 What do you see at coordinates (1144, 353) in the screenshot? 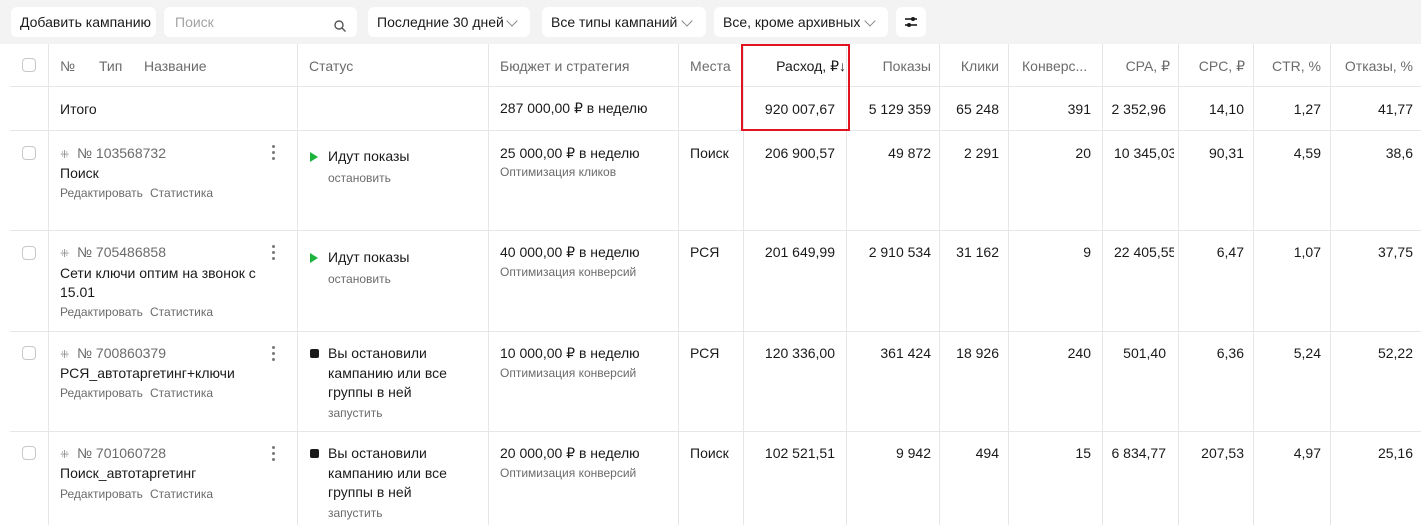
I see `cpa-value: 501,40` at bounding box center [1144, 353].